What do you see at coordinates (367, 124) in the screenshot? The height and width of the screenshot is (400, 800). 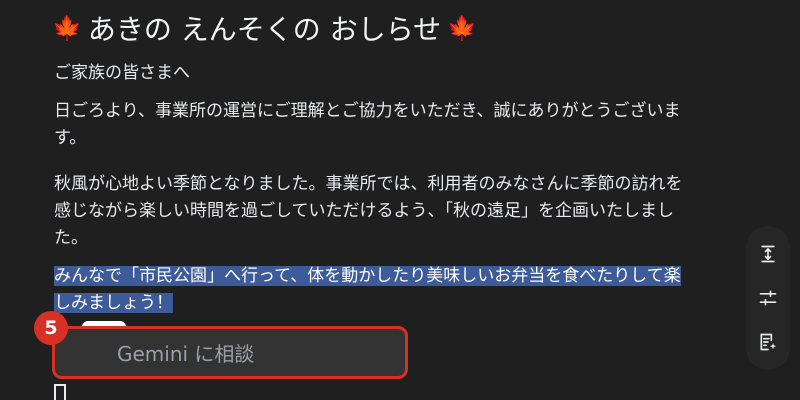 I see `intro-paragraph: 日ごろより、事業所の運営にご理解とご協力をいただき、誠にありがとうございます。` at bounding box center [367, 124].